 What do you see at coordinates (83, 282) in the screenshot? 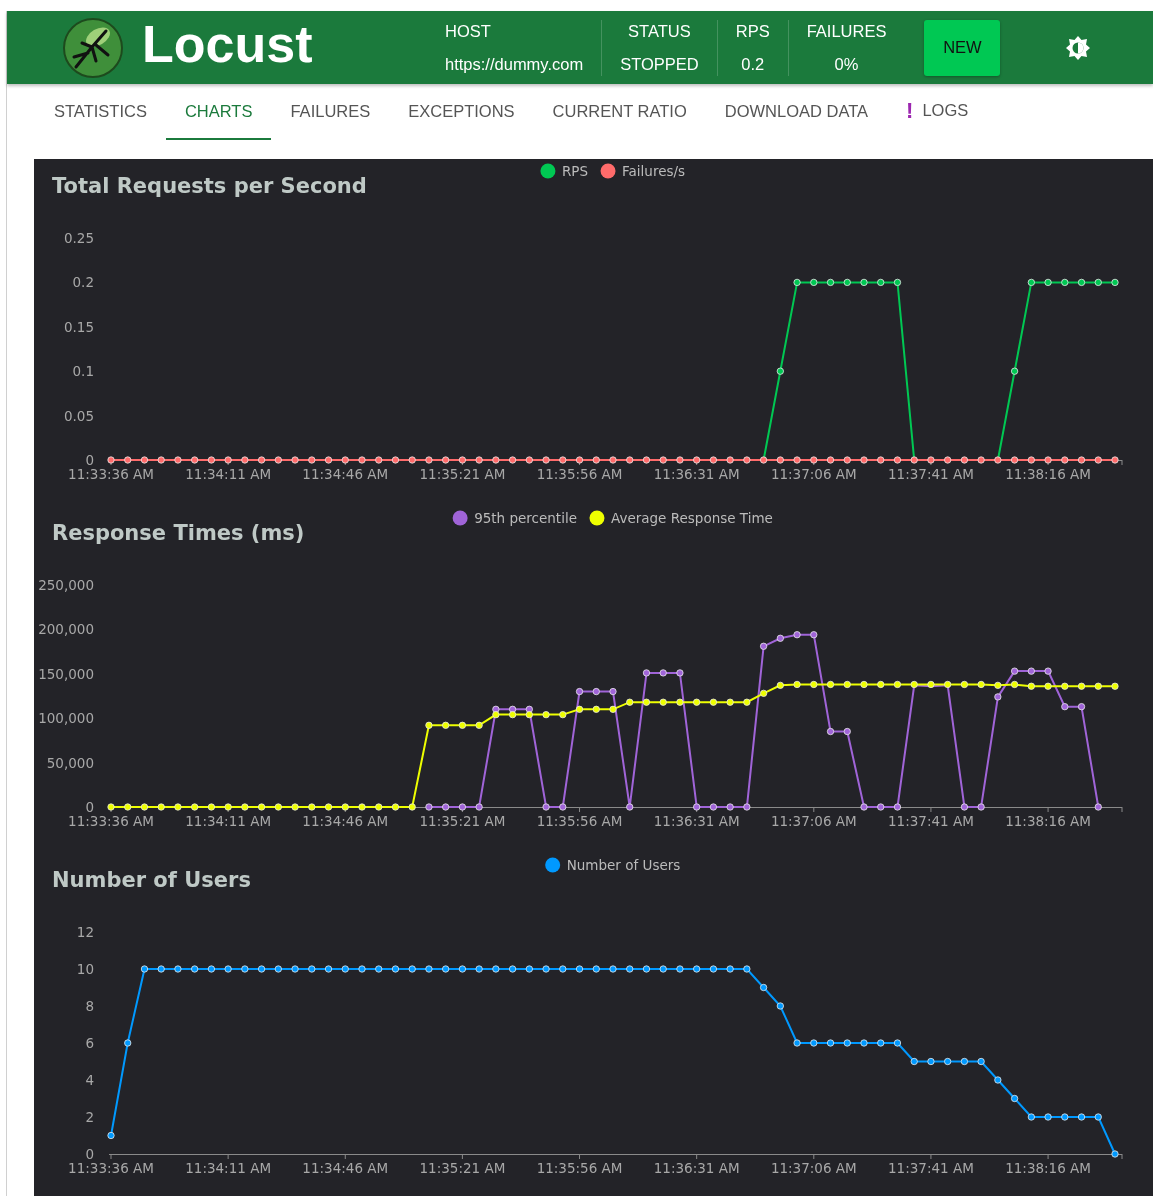
I see `axis-tick-label: 0.2` at bounding box center [83, 282].